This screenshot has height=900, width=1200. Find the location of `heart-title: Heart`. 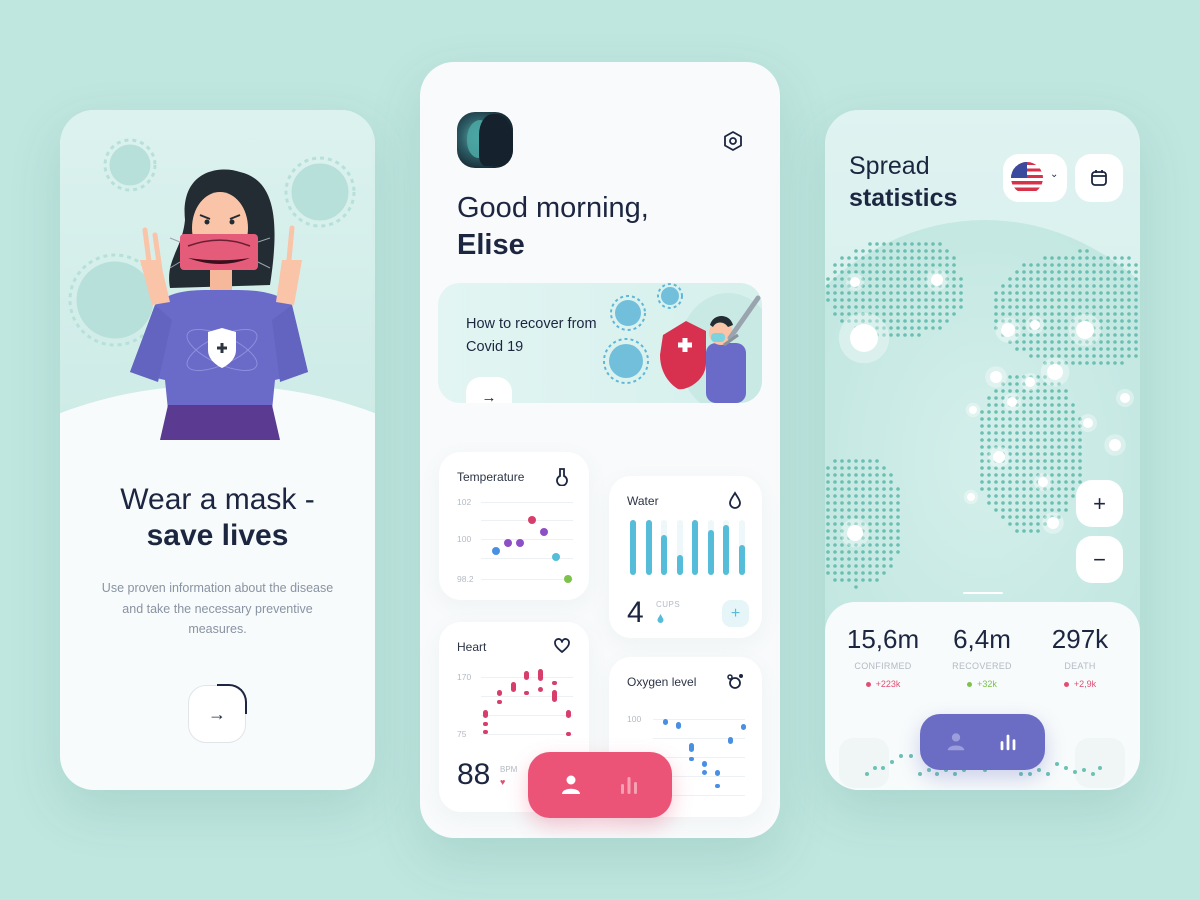

heart-title: Heart is located at coordinates (472, 647).